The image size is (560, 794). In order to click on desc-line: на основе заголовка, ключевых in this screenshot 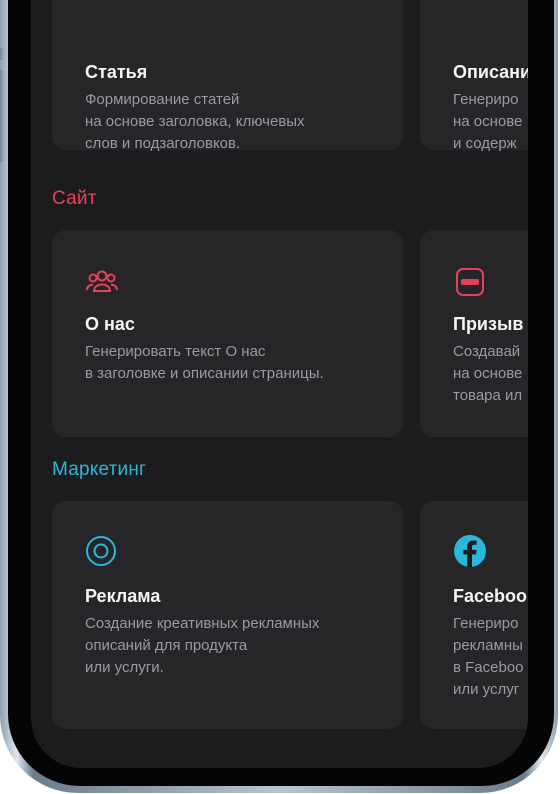, I will do `click(195, 121)`.